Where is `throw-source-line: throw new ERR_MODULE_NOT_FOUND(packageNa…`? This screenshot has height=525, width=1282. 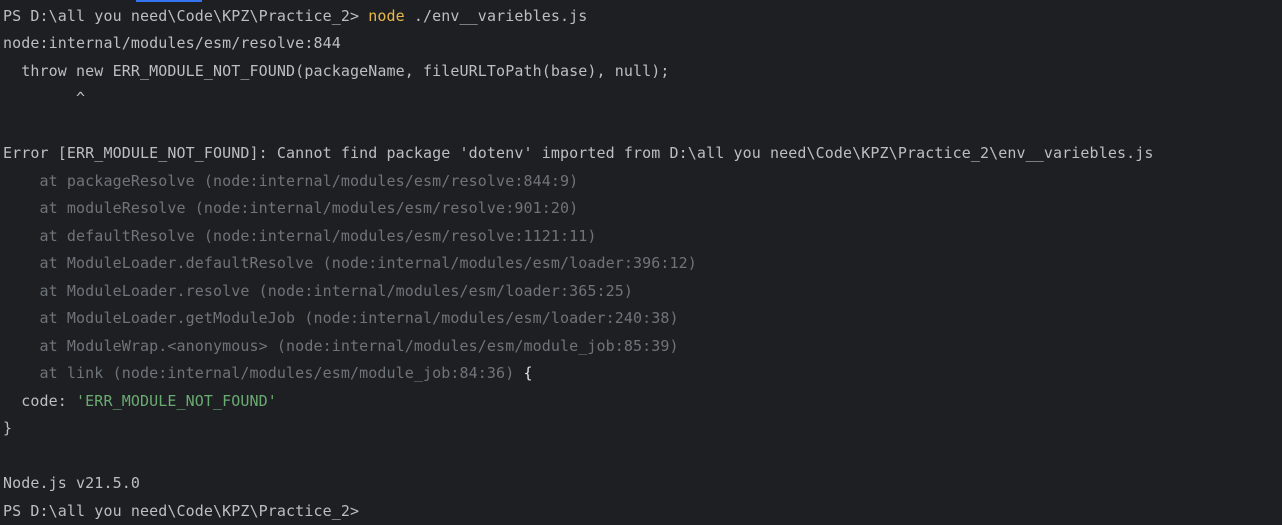
throw-source-line: throw new ERR_MODULE_NOT_FOUND(packageNa… is located at coordinates (336, 71).